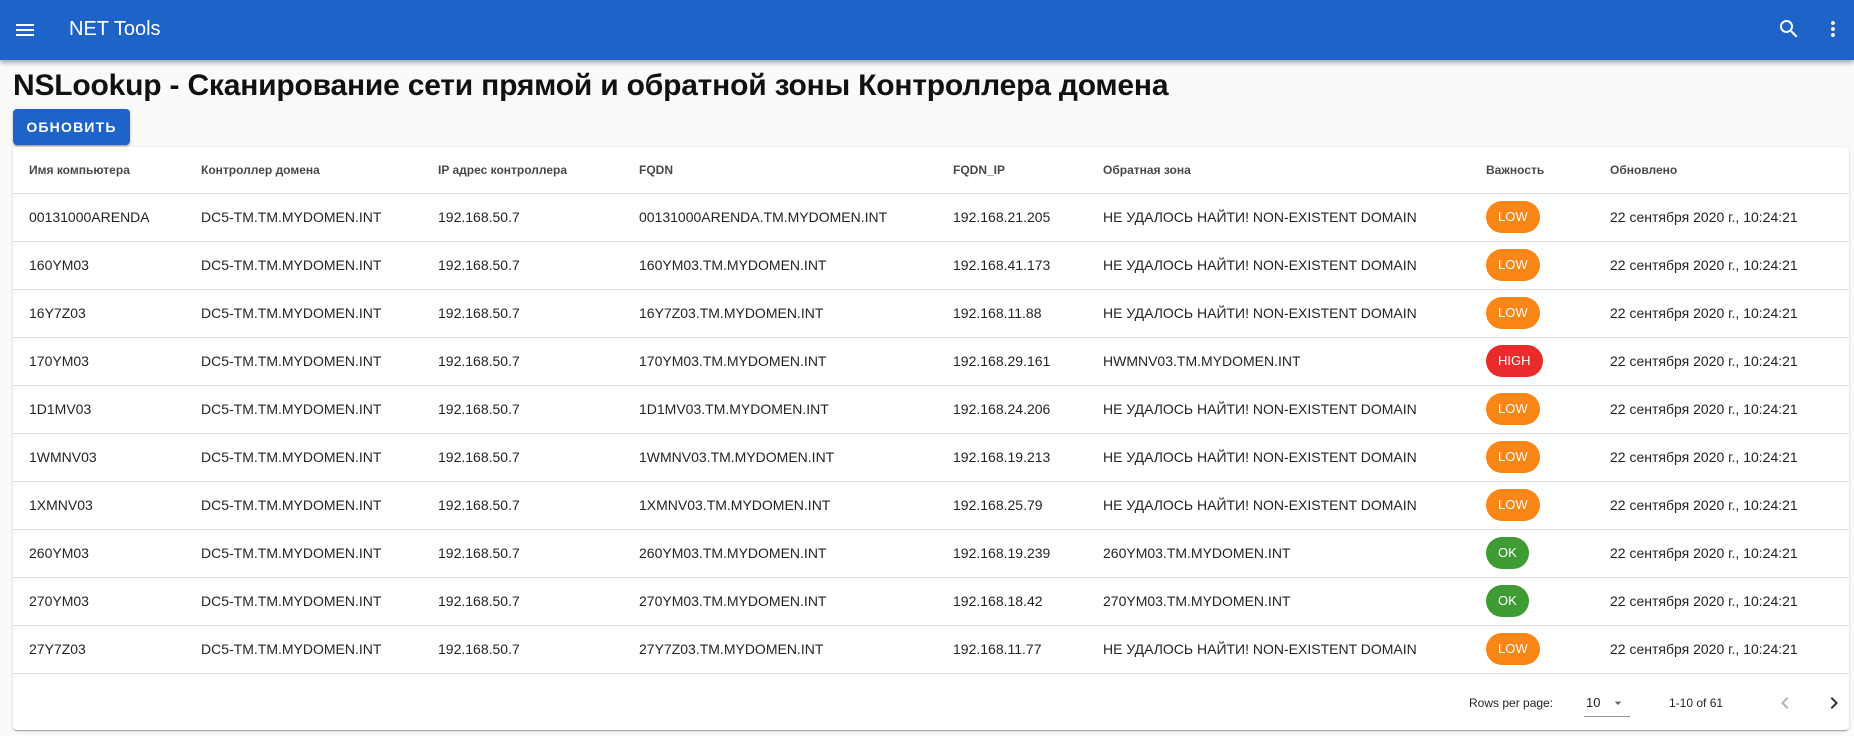  I want to click on fqdn-ip-cell: 192.168.25.79, so click(1012, 505).